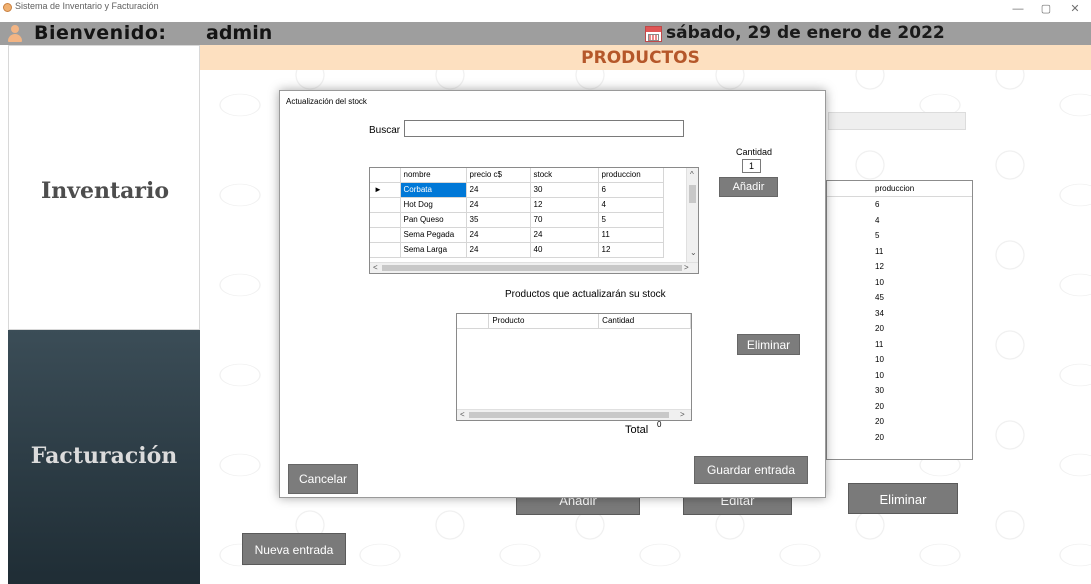 The height and width of the screenshot is (584, 1091). Describe the element at coordinates (544, 321) in the screenshot. I see `column-header: Producto` at that location.